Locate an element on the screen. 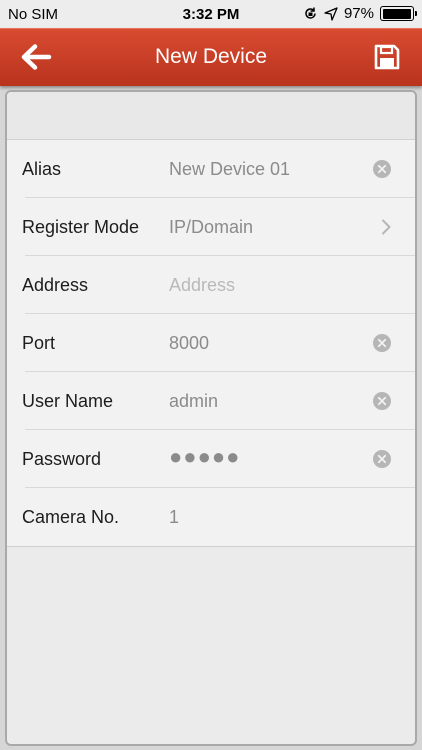  rotation-lock-icon is located at coordinates (310, 13).